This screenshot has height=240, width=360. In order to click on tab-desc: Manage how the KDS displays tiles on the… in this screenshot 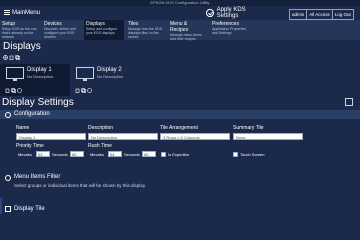, I will do `click(145, 33)`.